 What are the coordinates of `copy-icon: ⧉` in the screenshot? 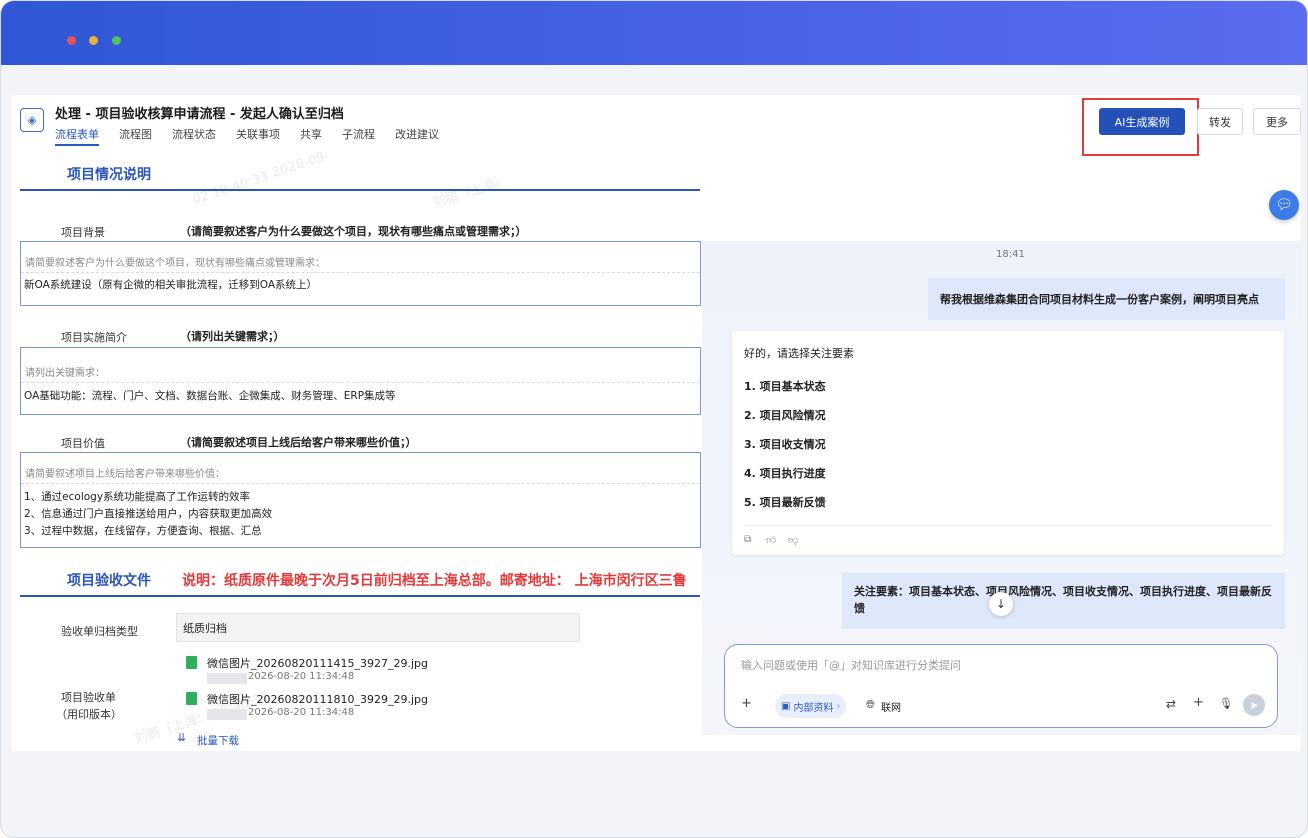 It's located at (747, 539).